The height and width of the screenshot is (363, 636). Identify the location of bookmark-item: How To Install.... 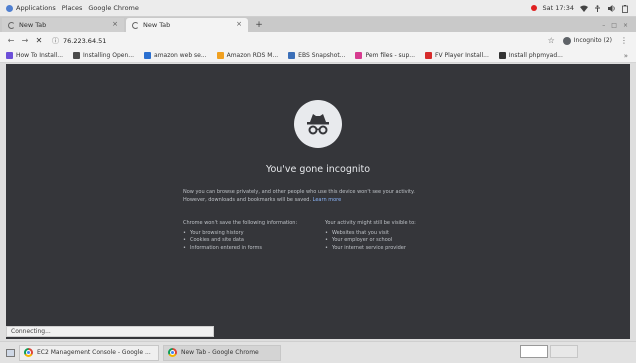
(34, 55).